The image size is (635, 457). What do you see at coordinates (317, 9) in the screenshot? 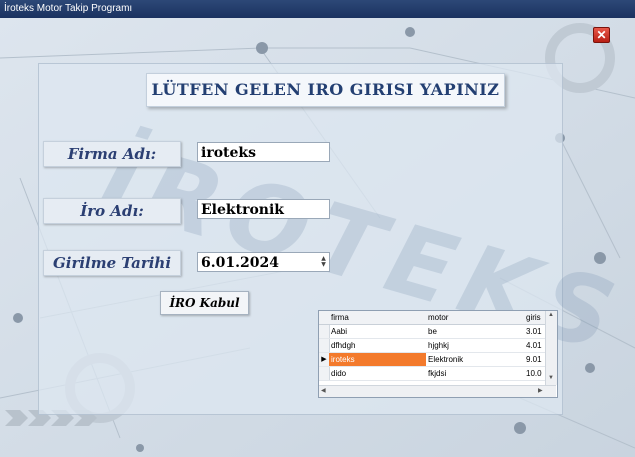
I see `window-title: İroteks Motor Takip Programı` at bounding box center [317, 9].